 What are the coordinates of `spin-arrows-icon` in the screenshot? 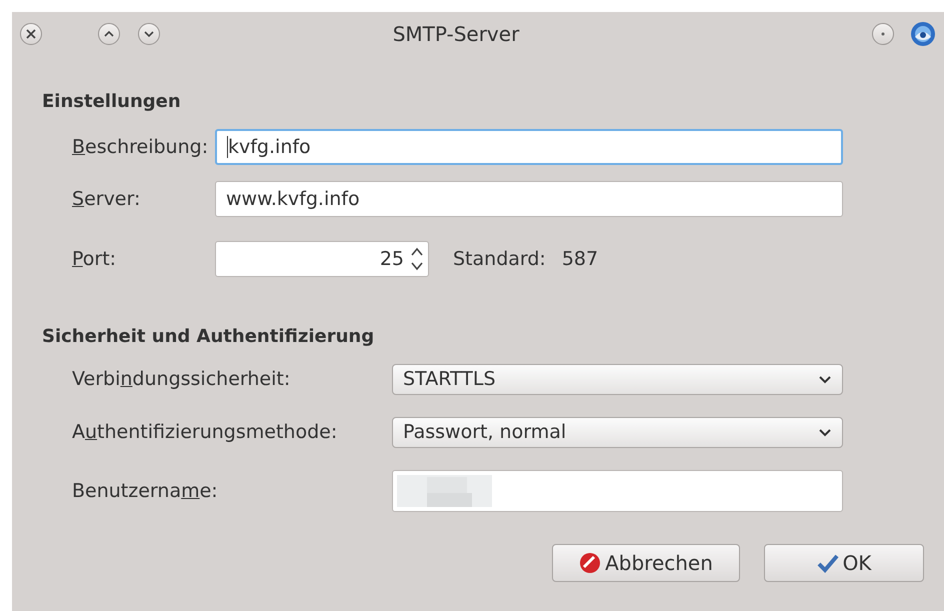 It's located at (417, 259).